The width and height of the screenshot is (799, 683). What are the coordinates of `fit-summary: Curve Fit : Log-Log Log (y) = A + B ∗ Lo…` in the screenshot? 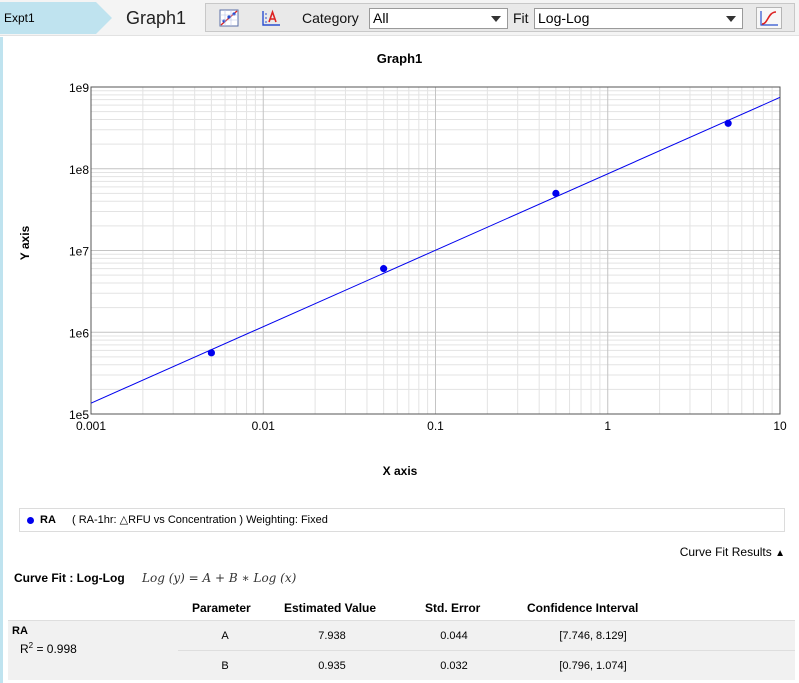 It's located at (155, 578).